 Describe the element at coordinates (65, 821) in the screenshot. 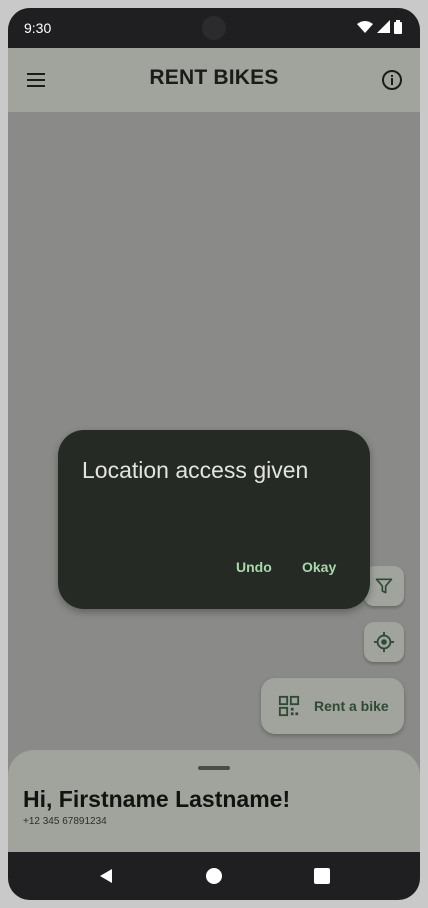

I see `user-phone: +12 345 67891234` at that location.